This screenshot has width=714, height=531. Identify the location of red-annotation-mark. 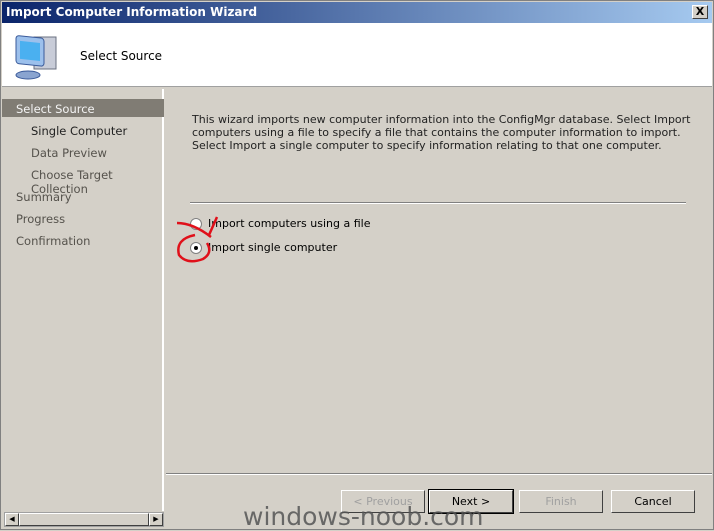
(197, 239).